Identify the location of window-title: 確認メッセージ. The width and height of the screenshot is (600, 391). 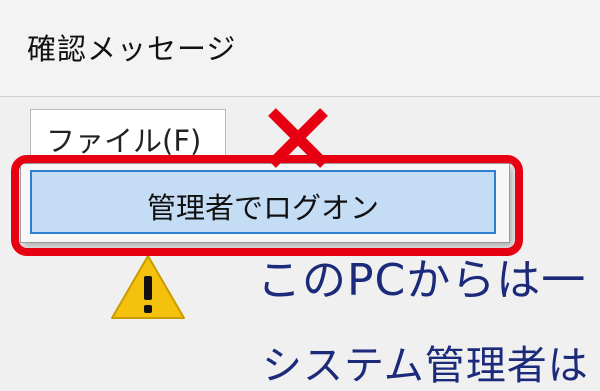
(132, 49).